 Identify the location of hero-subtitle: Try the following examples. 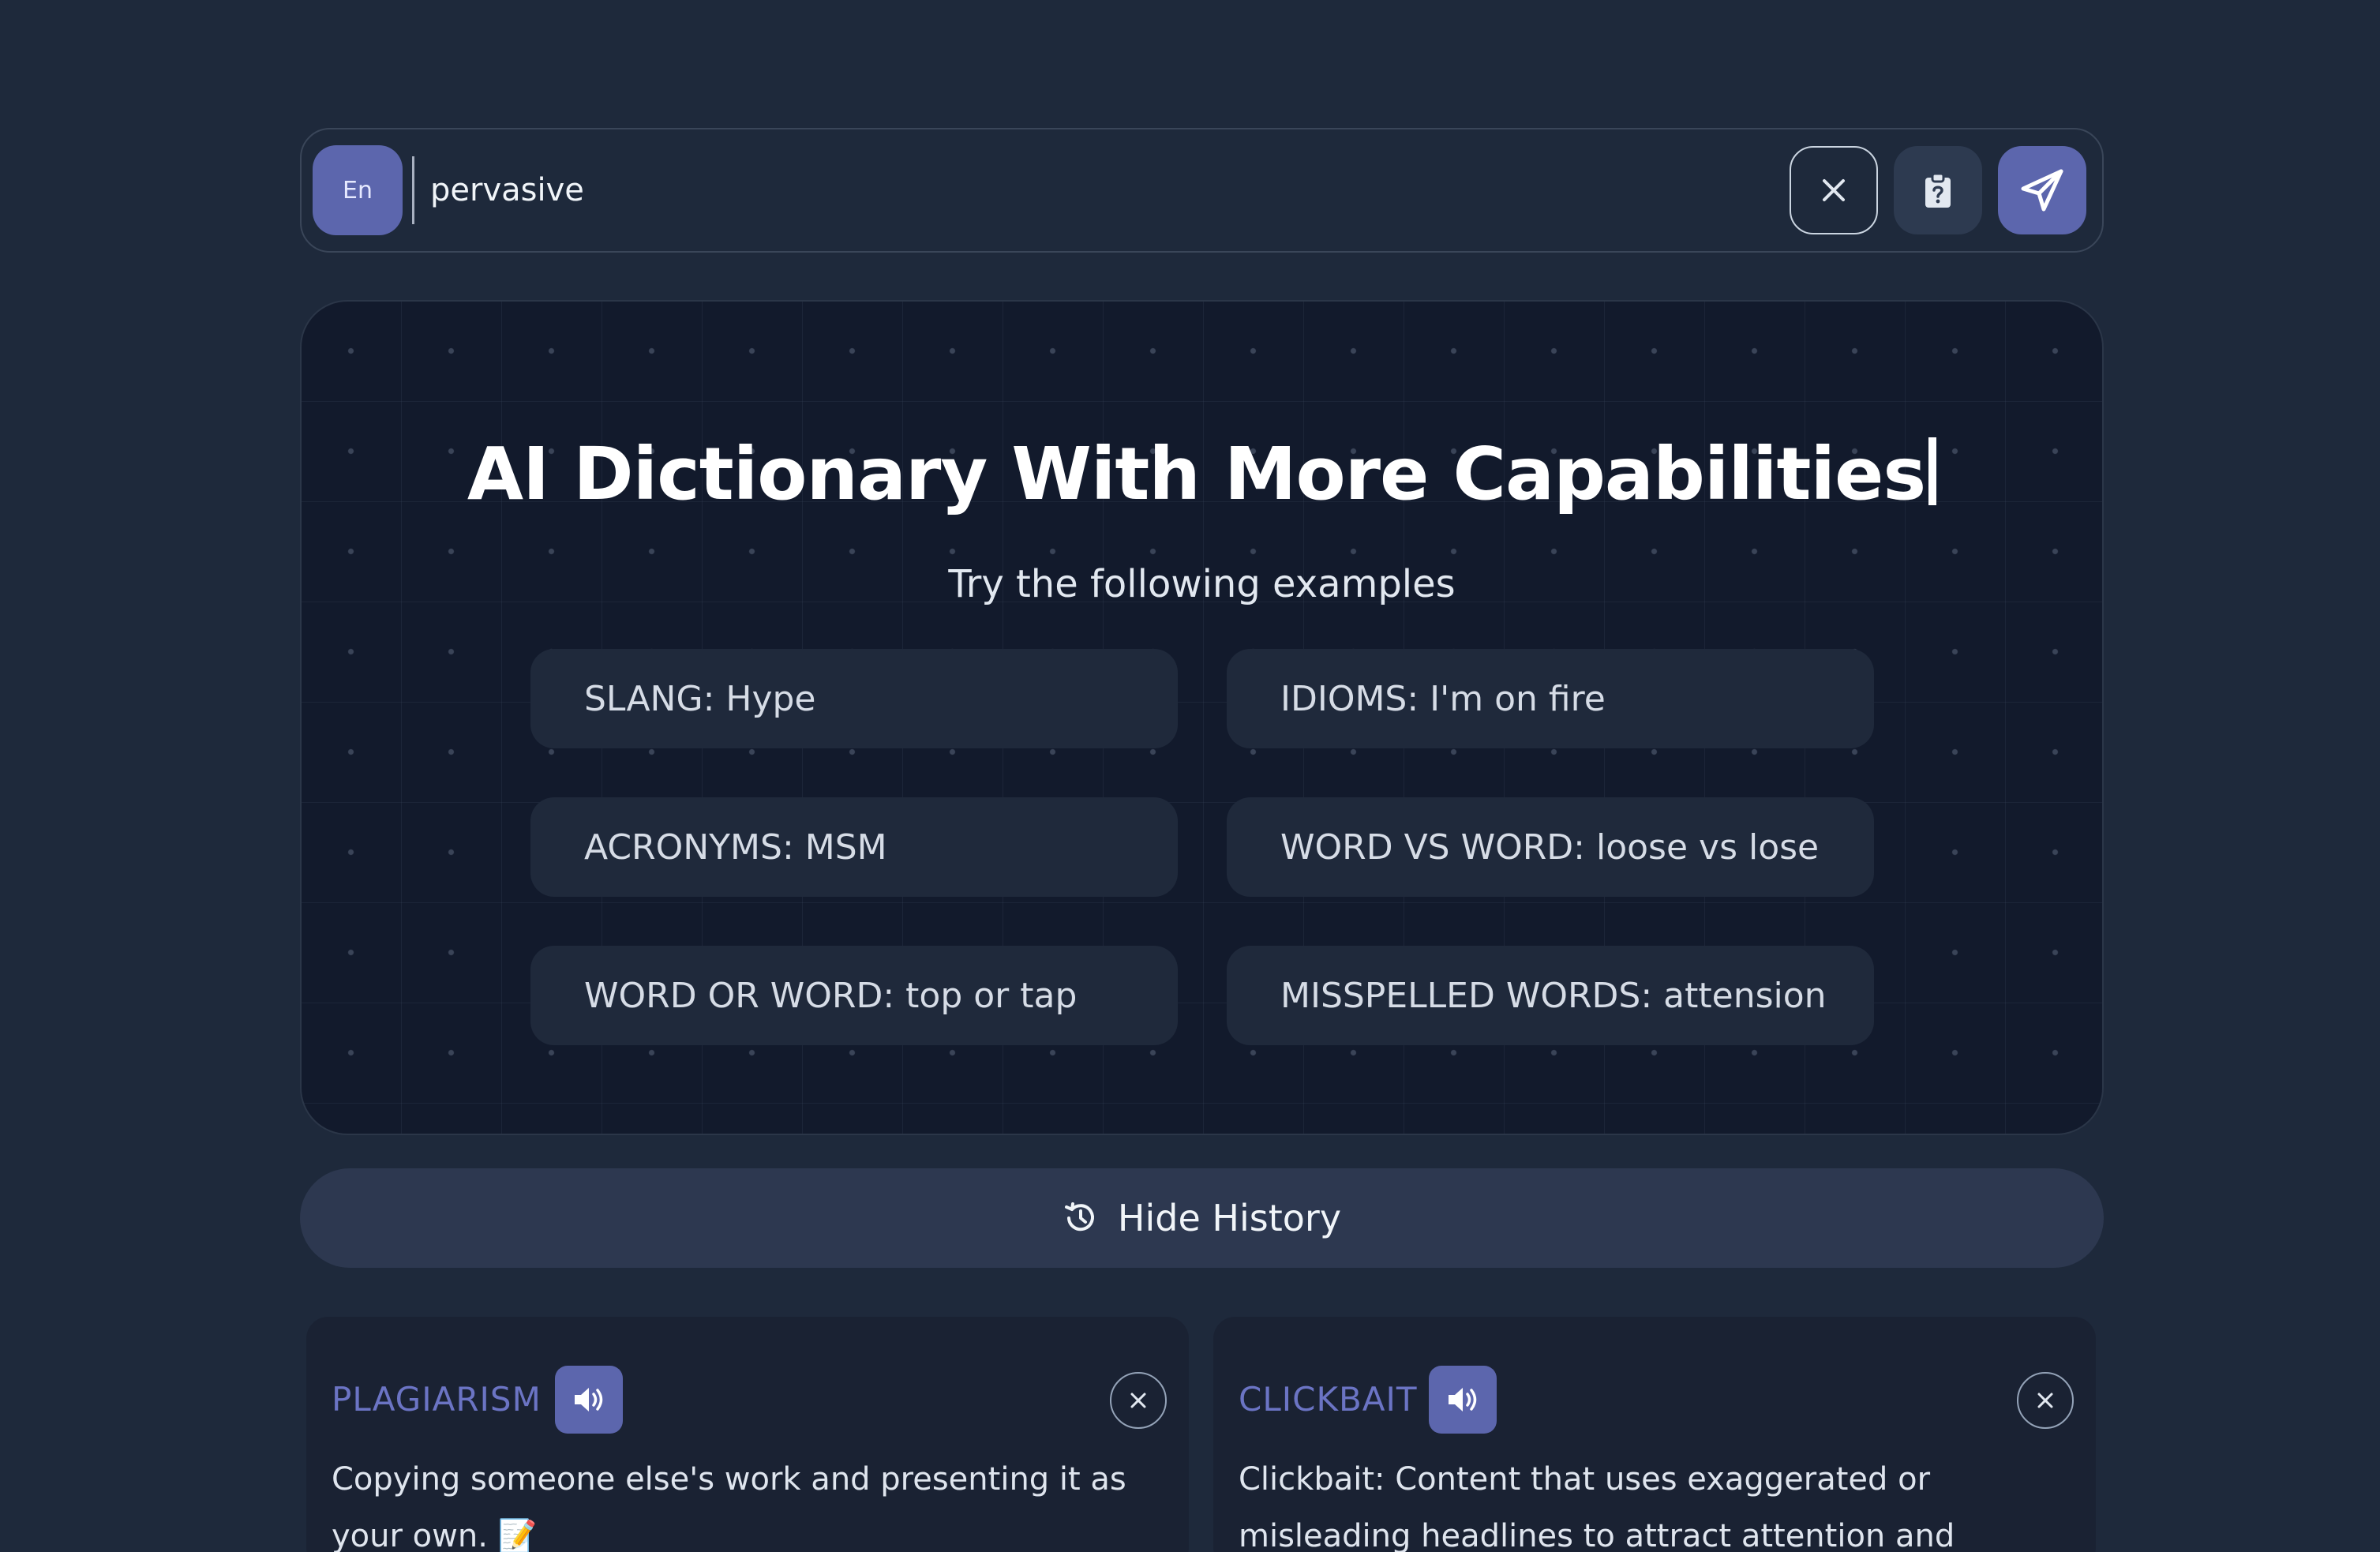
(1202, 584).